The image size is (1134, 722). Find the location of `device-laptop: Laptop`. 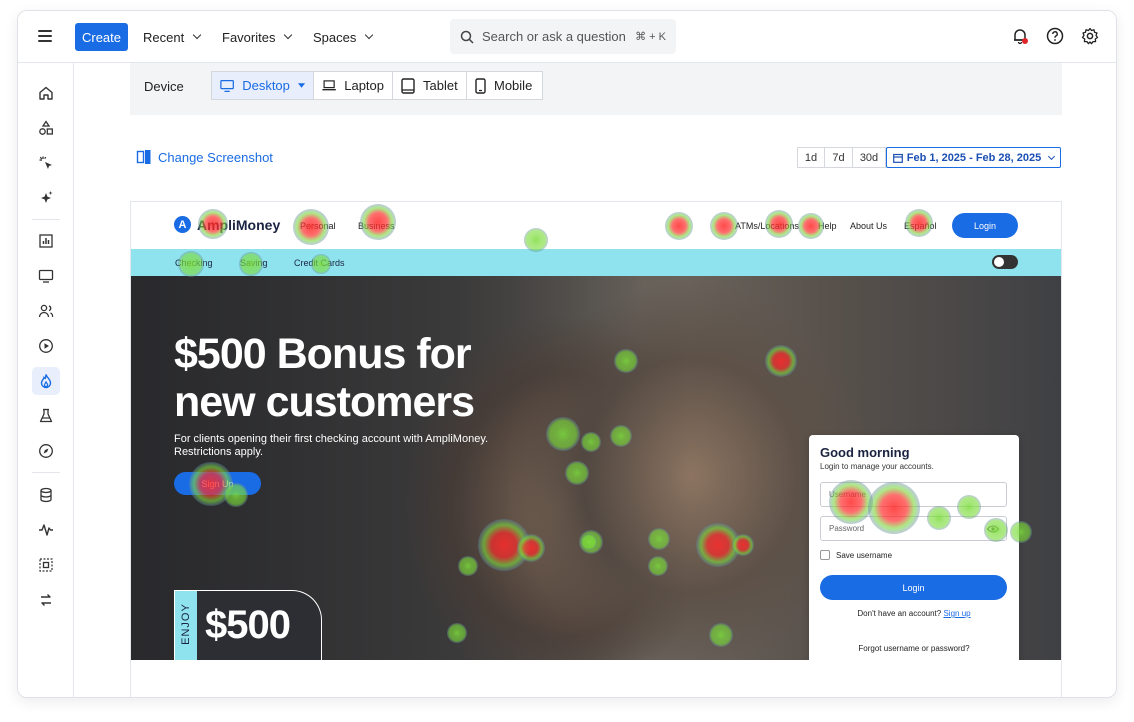

device-laptop: Laptop is located at coordinates (353, 85).